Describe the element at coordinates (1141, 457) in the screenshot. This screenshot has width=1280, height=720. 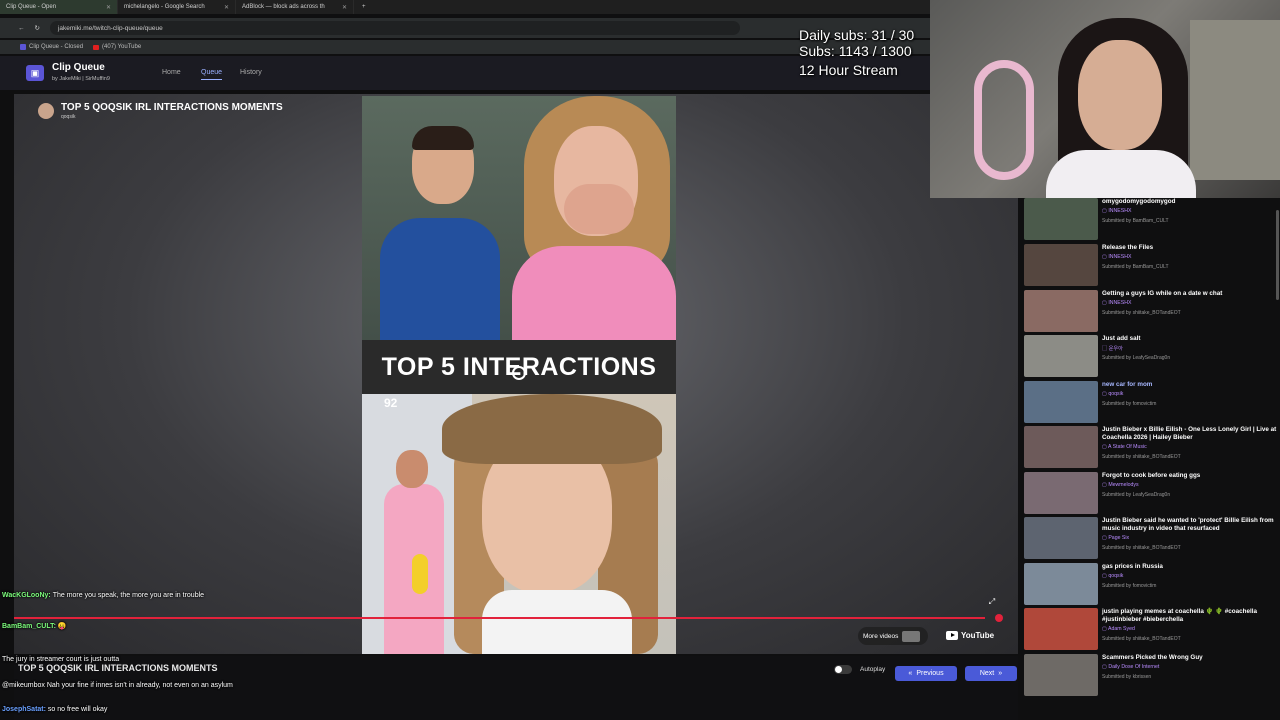
I see `queue-item-submitter: Submitted by shiitake_BOTandEOT` at that location.